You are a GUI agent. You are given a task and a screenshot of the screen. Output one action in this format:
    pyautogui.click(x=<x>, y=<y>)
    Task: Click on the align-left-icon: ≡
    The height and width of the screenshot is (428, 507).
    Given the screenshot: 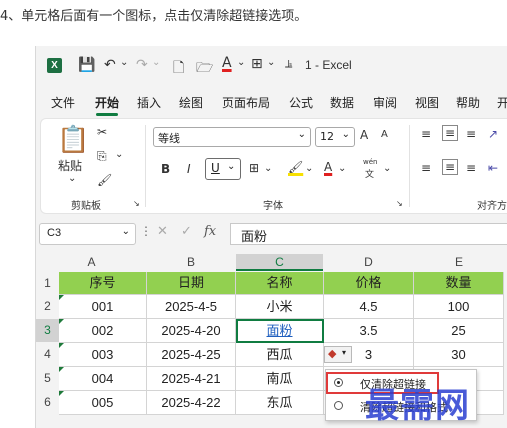 What is the action you would take?
    pyautogui.click(x=426, y=168)
    